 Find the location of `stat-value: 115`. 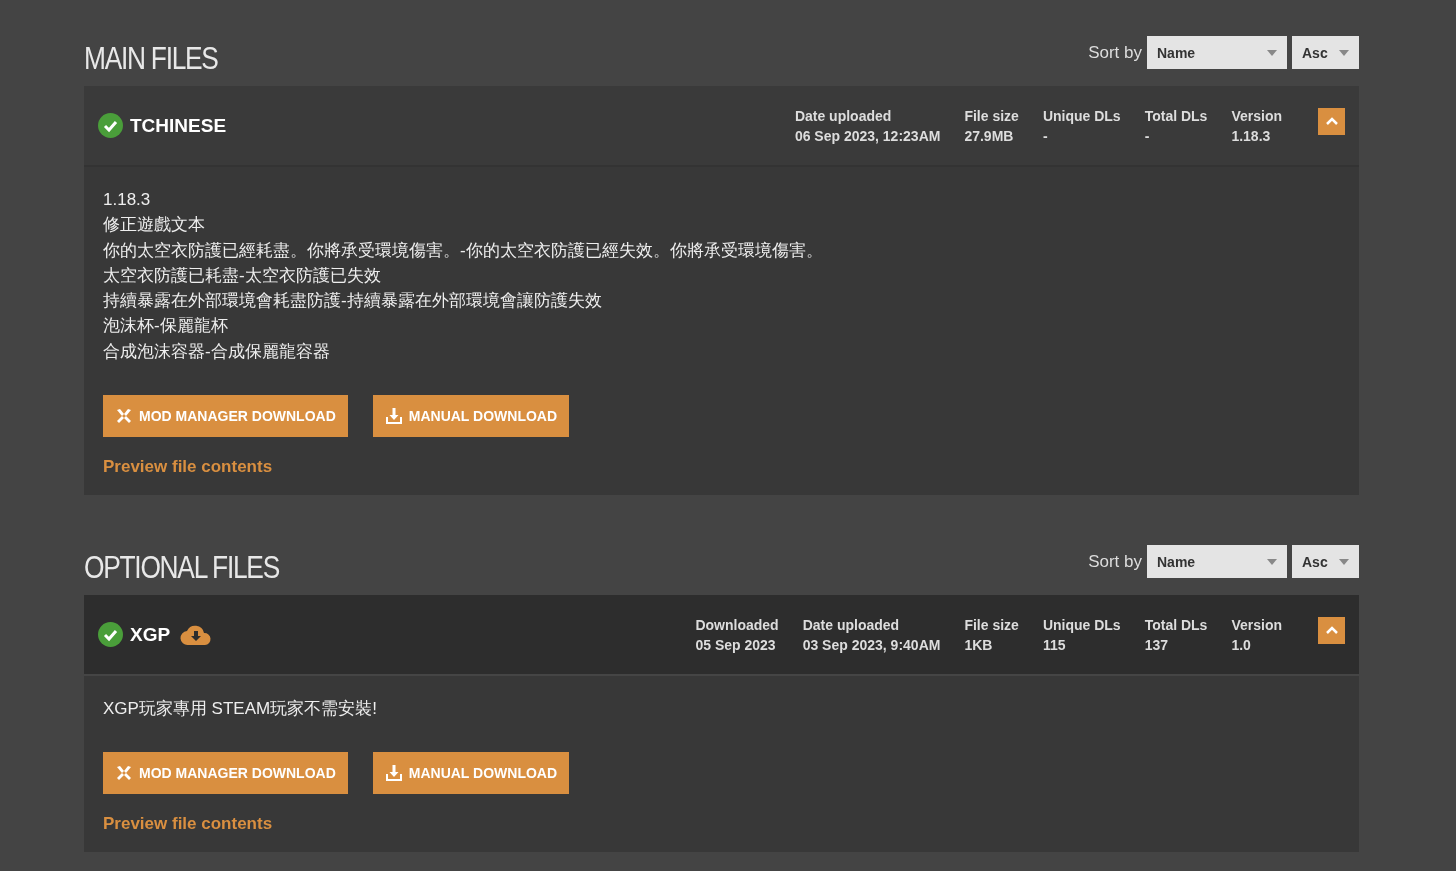

stat-value: 115 is located at coordinates (1054, 645).